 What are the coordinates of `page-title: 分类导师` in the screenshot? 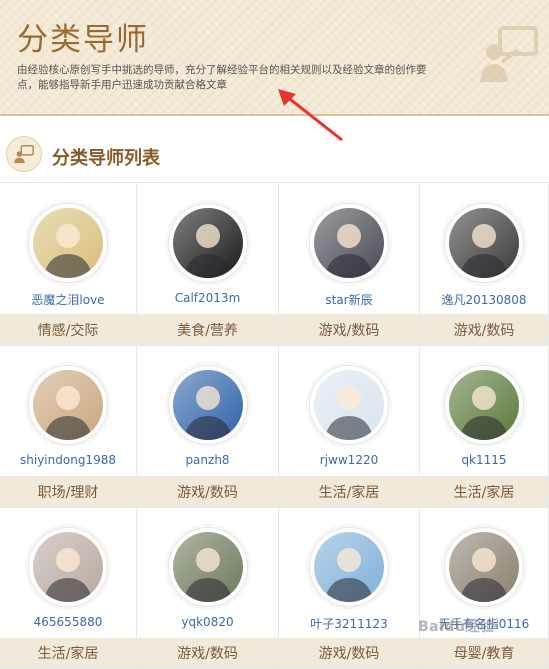 It's located at (83, 40).